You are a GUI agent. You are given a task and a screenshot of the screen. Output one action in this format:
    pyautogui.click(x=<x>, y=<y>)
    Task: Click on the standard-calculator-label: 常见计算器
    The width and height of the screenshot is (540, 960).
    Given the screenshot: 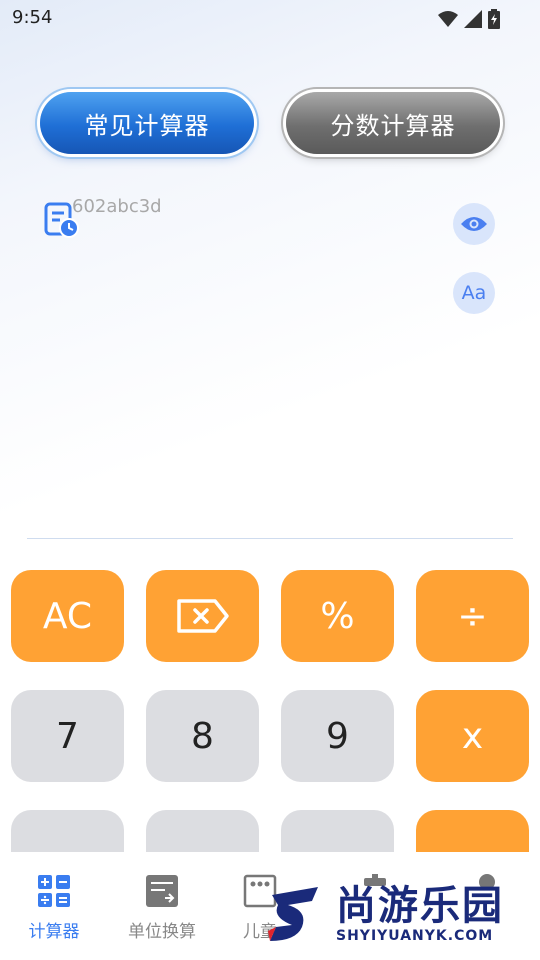 What is the action you would take?
    pyautogui.click(x=147, y=125)
    